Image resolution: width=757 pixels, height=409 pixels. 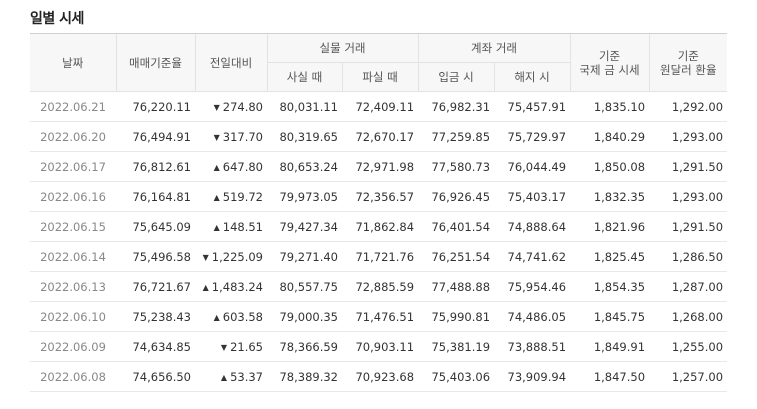 I want to click on cell-change: 274.80, so click(x=231, y=106).